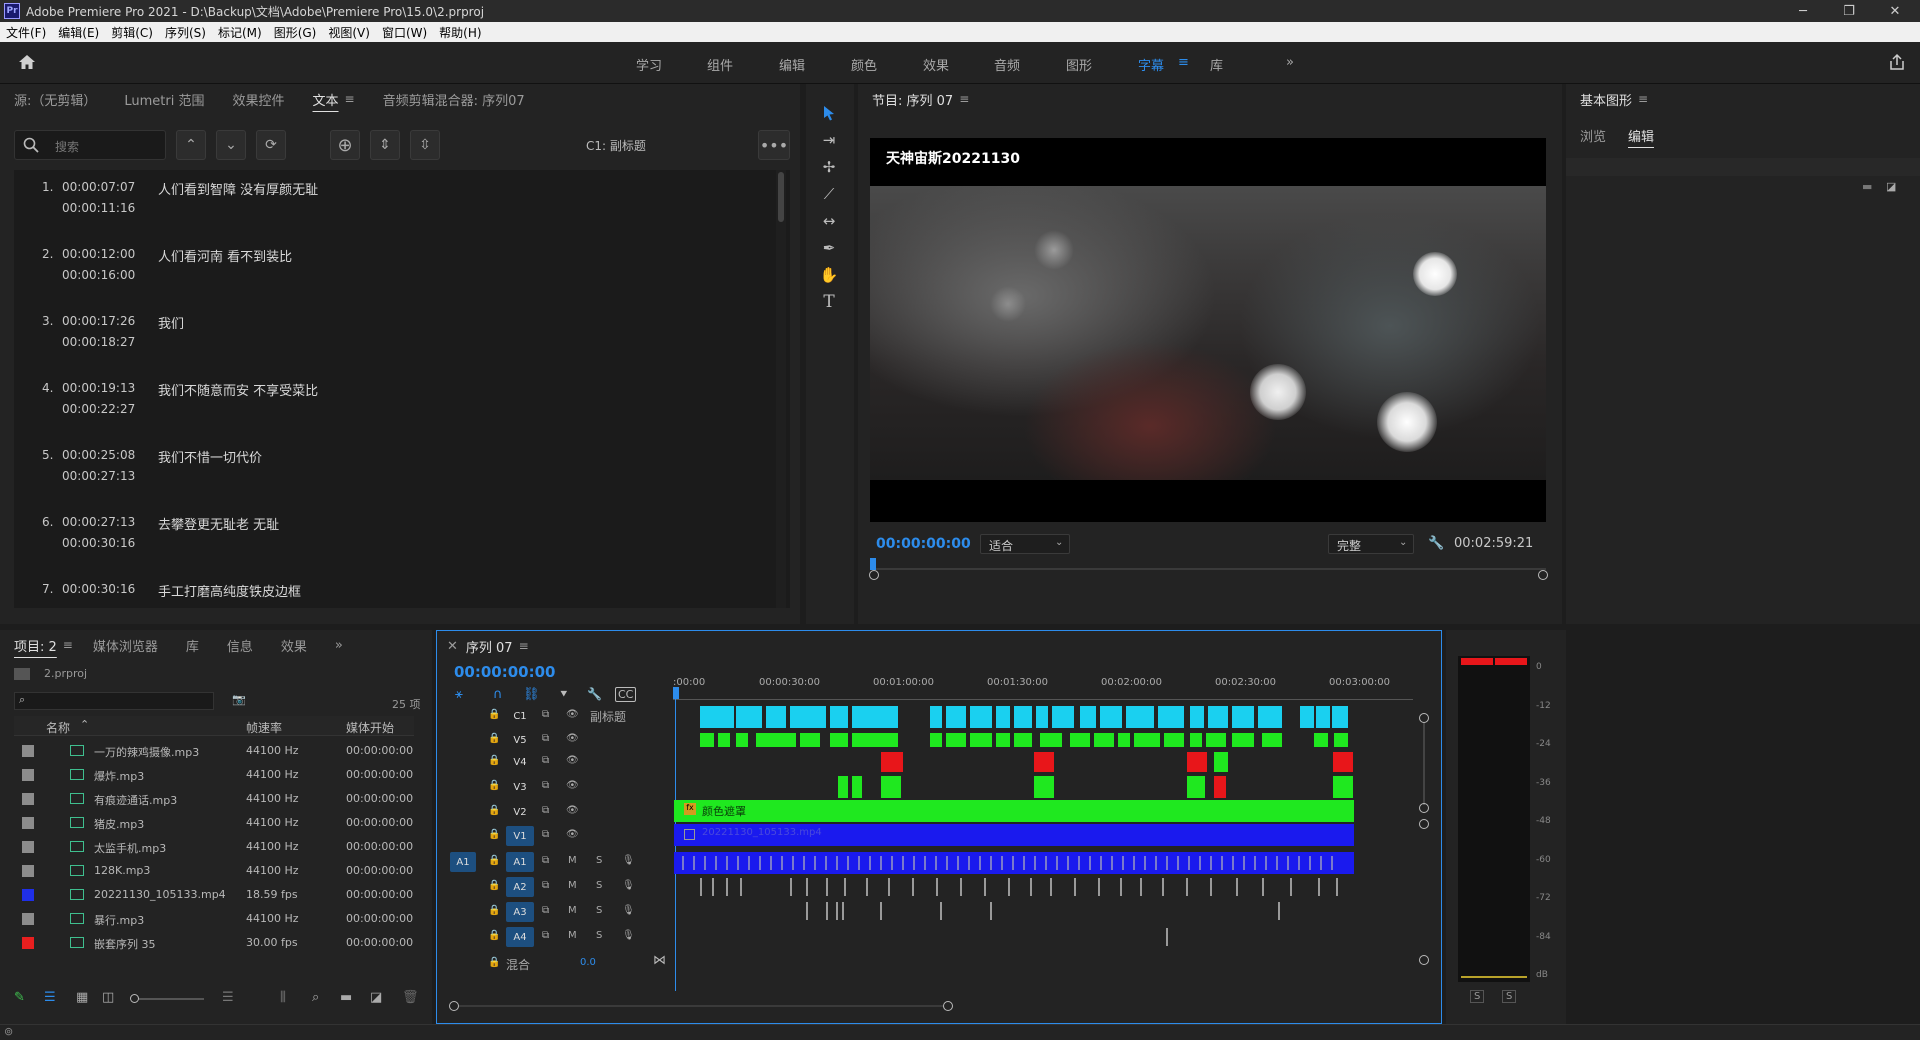  What do you see at coordinates (98, 275) in the screenshot?
I see `caption-out-time: 00:00:16:00` at bounding box center [98, 275].